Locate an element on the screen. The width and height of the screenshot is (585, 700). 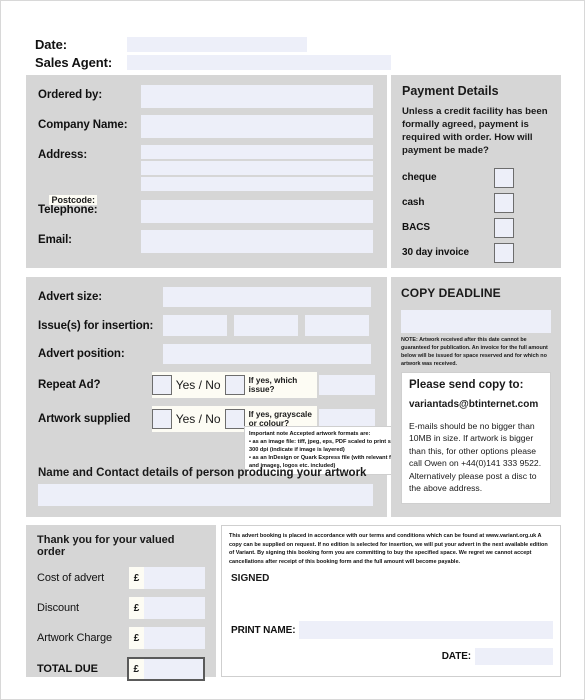
total-due-row: TOTAL DUE £ is located at coordinates (121, 669).